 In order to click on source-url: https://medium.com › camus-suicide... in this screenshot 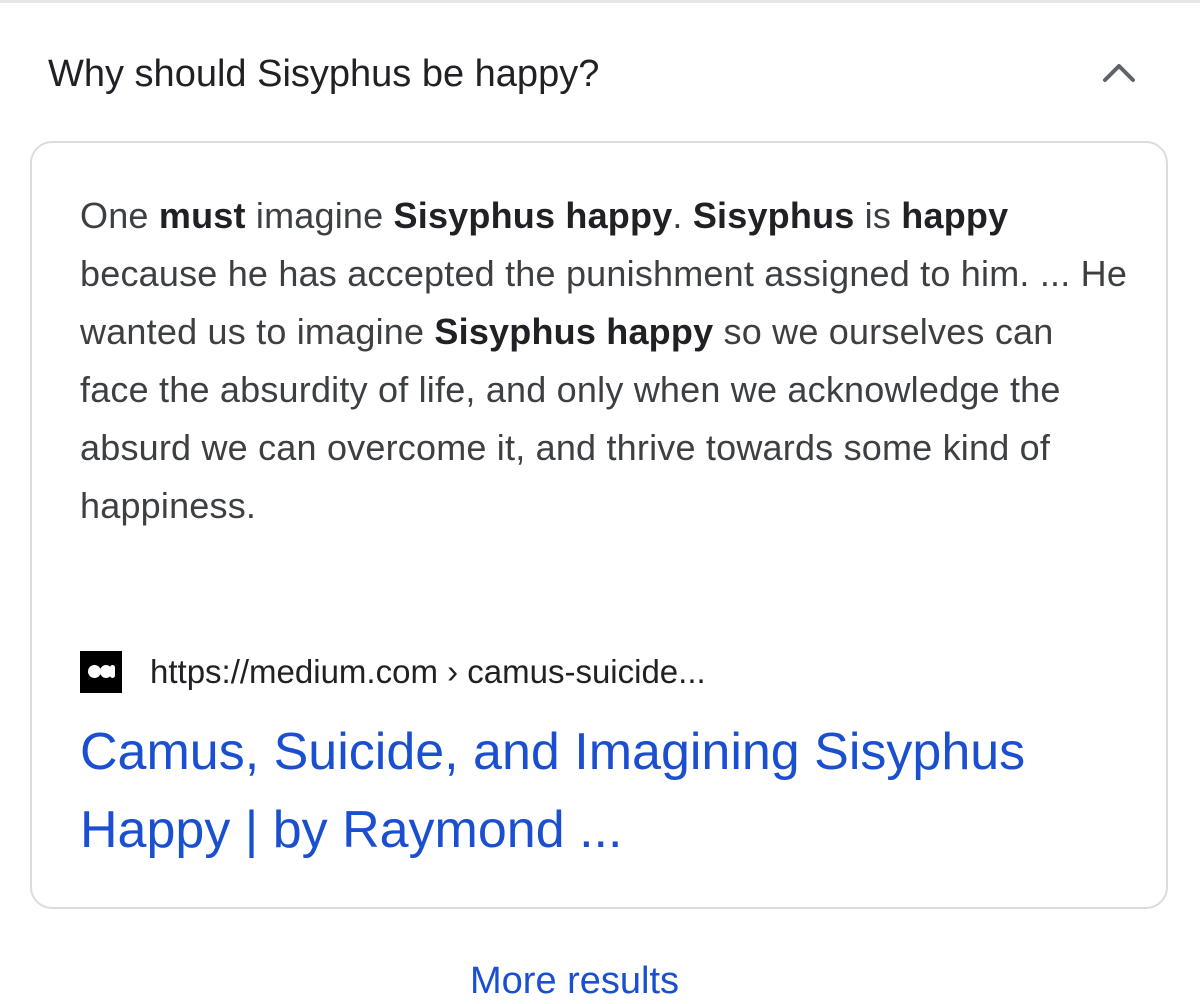, I will do `click(428, 672)`.